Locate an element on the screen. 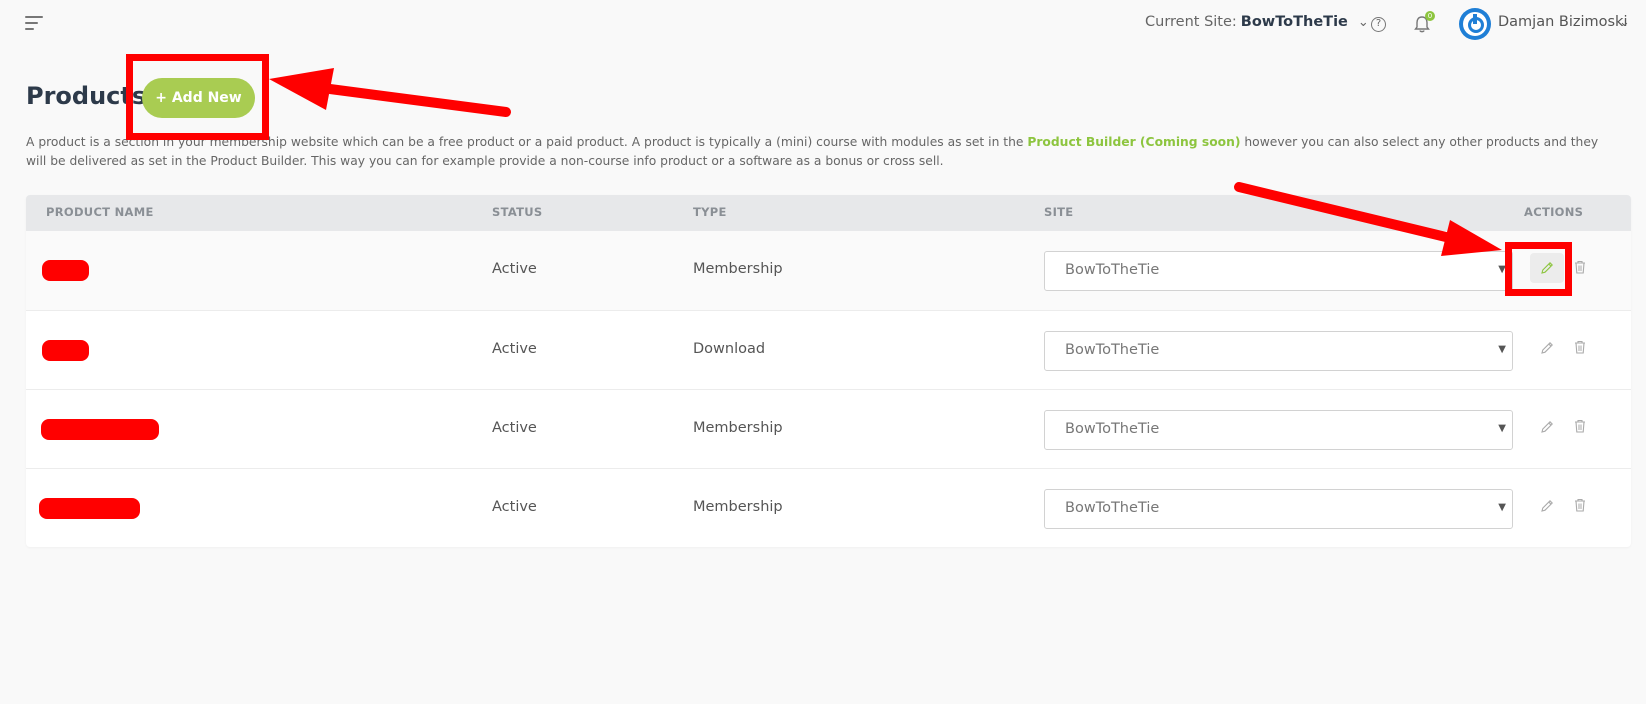 The height and width of the screenshot is (704, 1646). user-name: Damjan Bizimoski is located at coordinates (1562, 22).